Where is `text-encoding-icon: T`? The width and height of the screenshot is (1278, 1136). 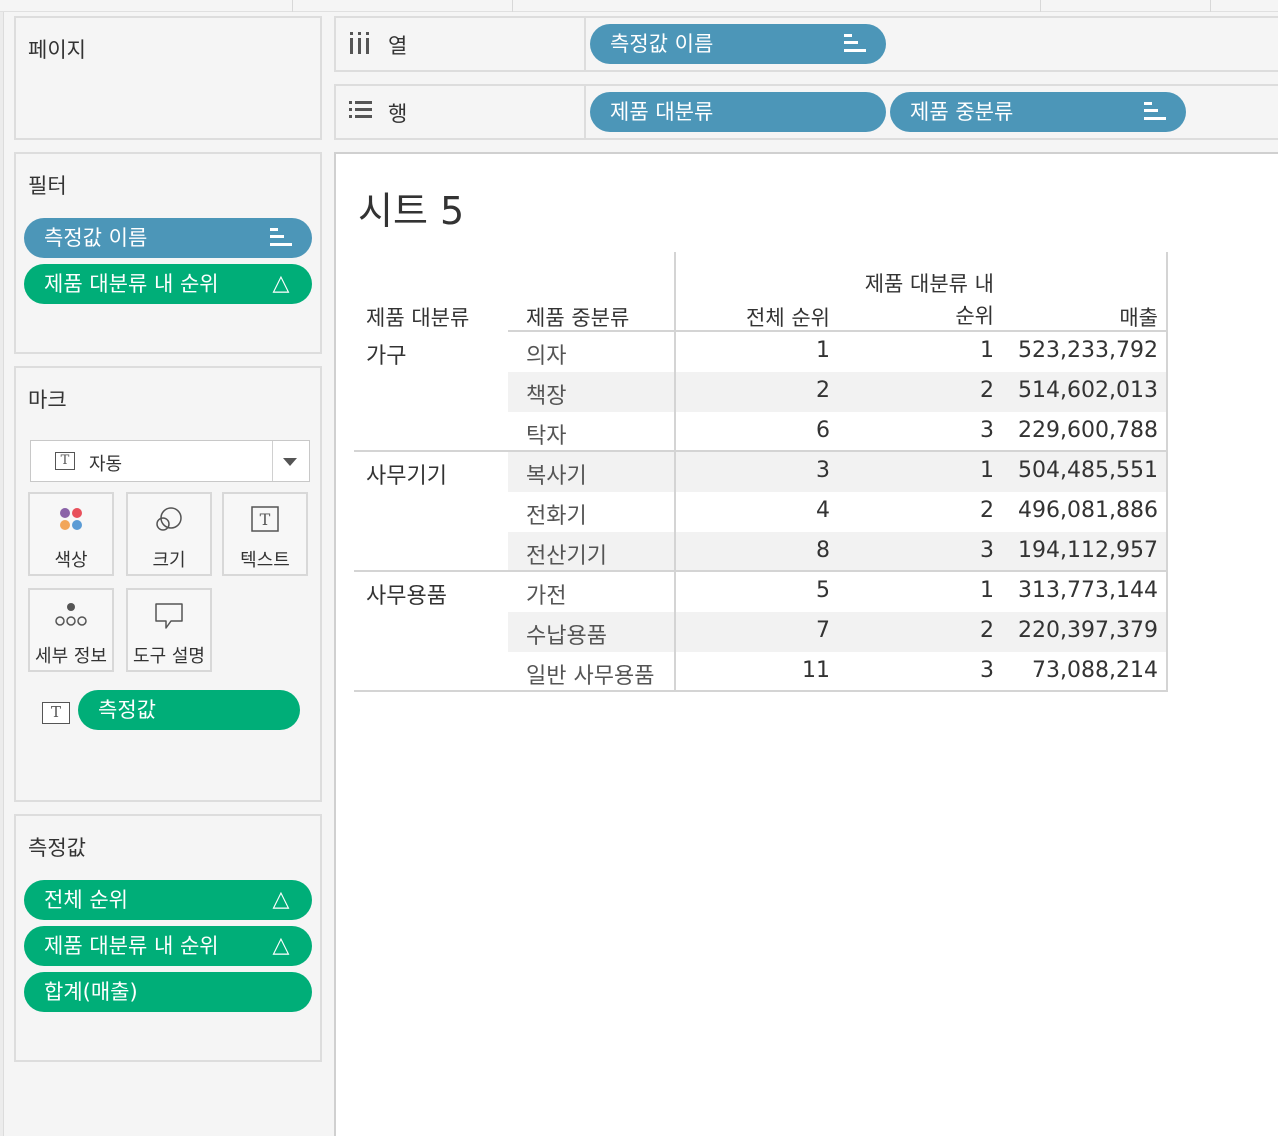 text-encoding-icon: T is located at coordinates (56, 713).